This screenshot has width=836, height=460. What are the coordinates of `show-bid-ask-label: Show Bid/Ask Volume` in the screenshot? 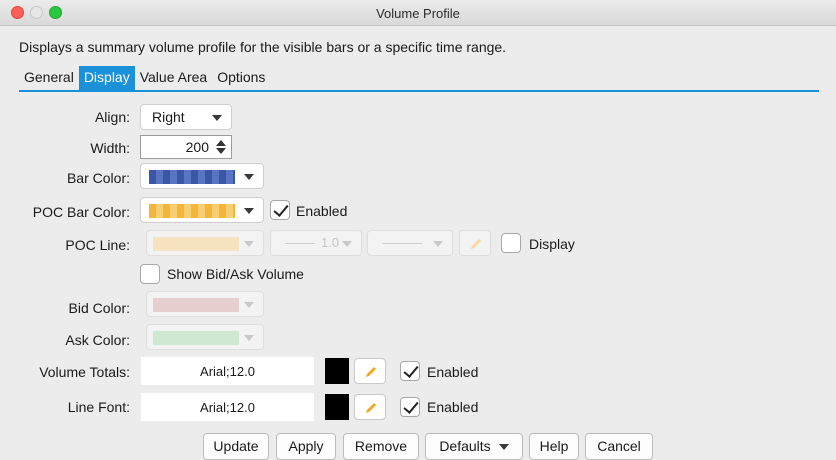 It's located at (235, 274).